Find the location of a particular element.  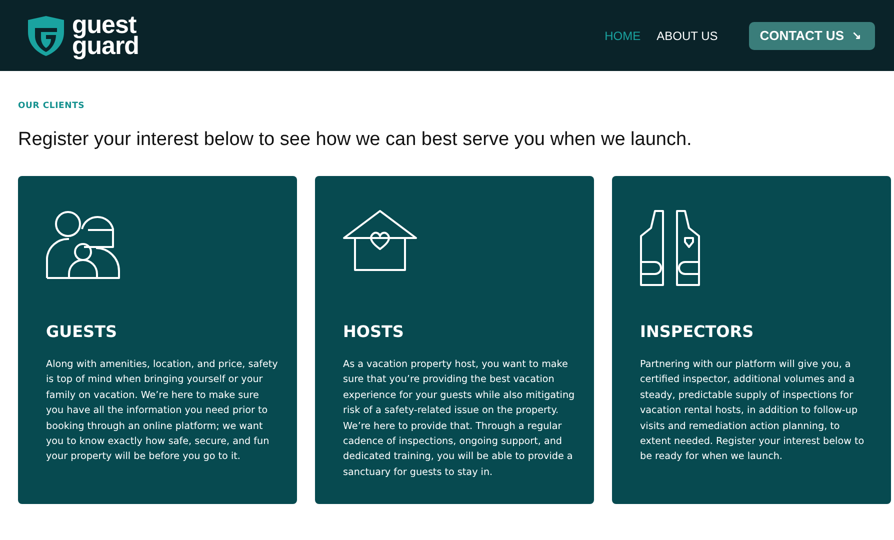

nav-link: ABOUT US is located at coordinates (687, 35).